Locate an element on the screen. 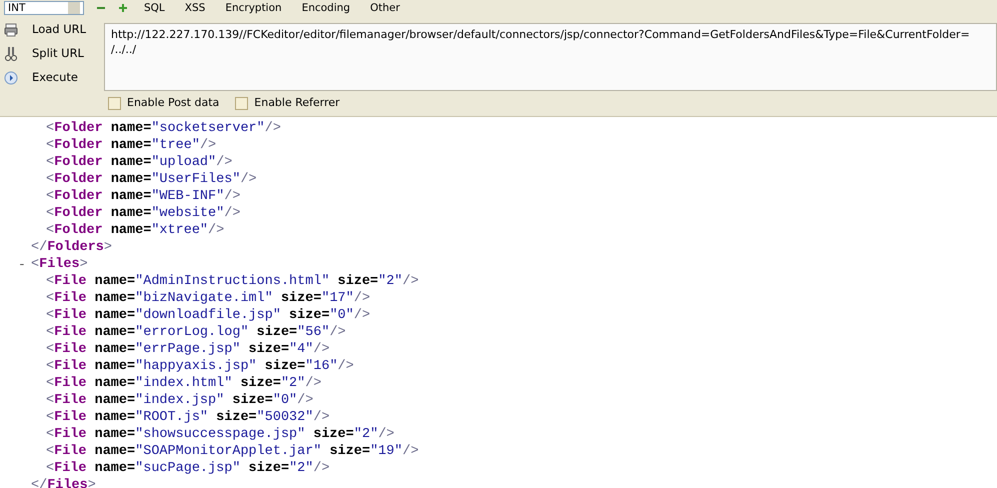  xml-line: <File name="happyaxis.jsp" size="16"/> is located at coordinates (200, 366).